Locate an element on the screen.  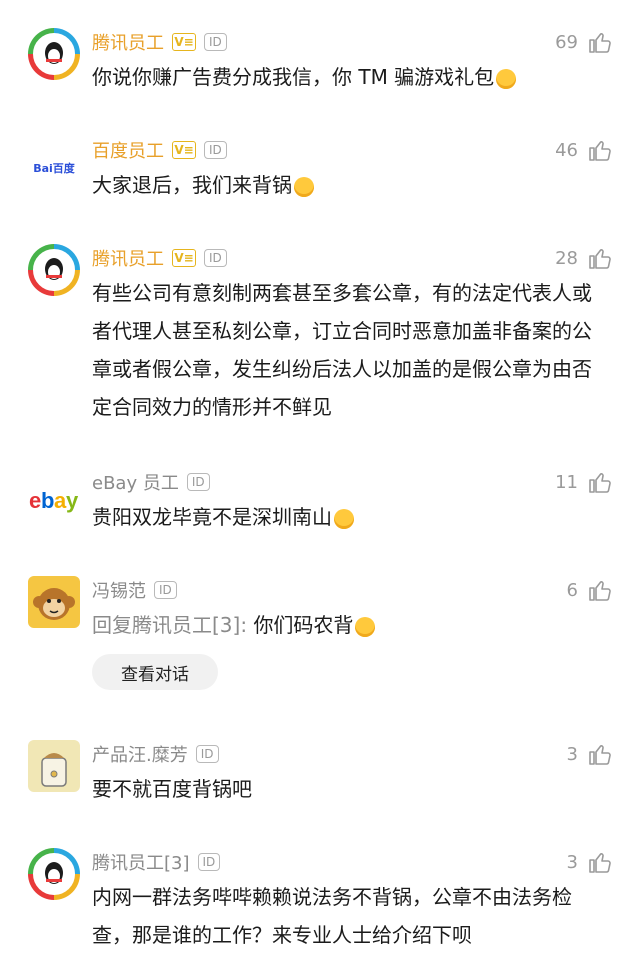
ebay-logo: e b a y is located at coordinates (54, 500).